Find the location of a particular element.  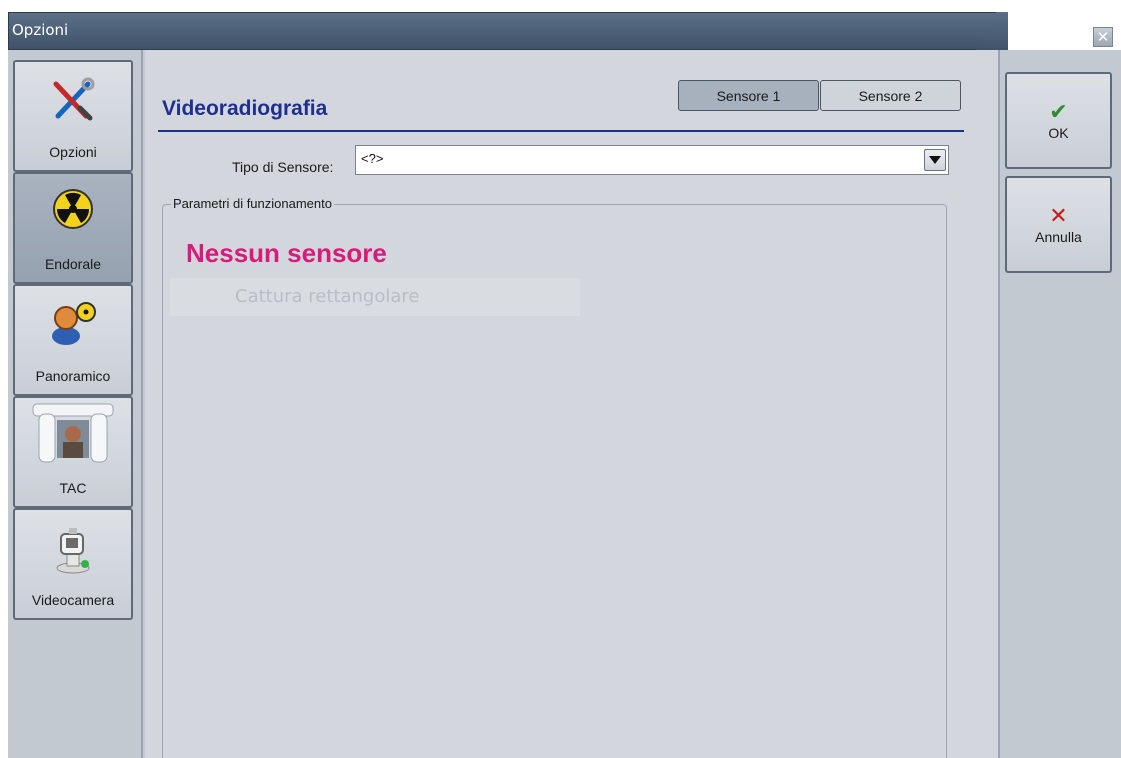

nav-item-videocamera: Videocamera is located at coordinates (73, 564).